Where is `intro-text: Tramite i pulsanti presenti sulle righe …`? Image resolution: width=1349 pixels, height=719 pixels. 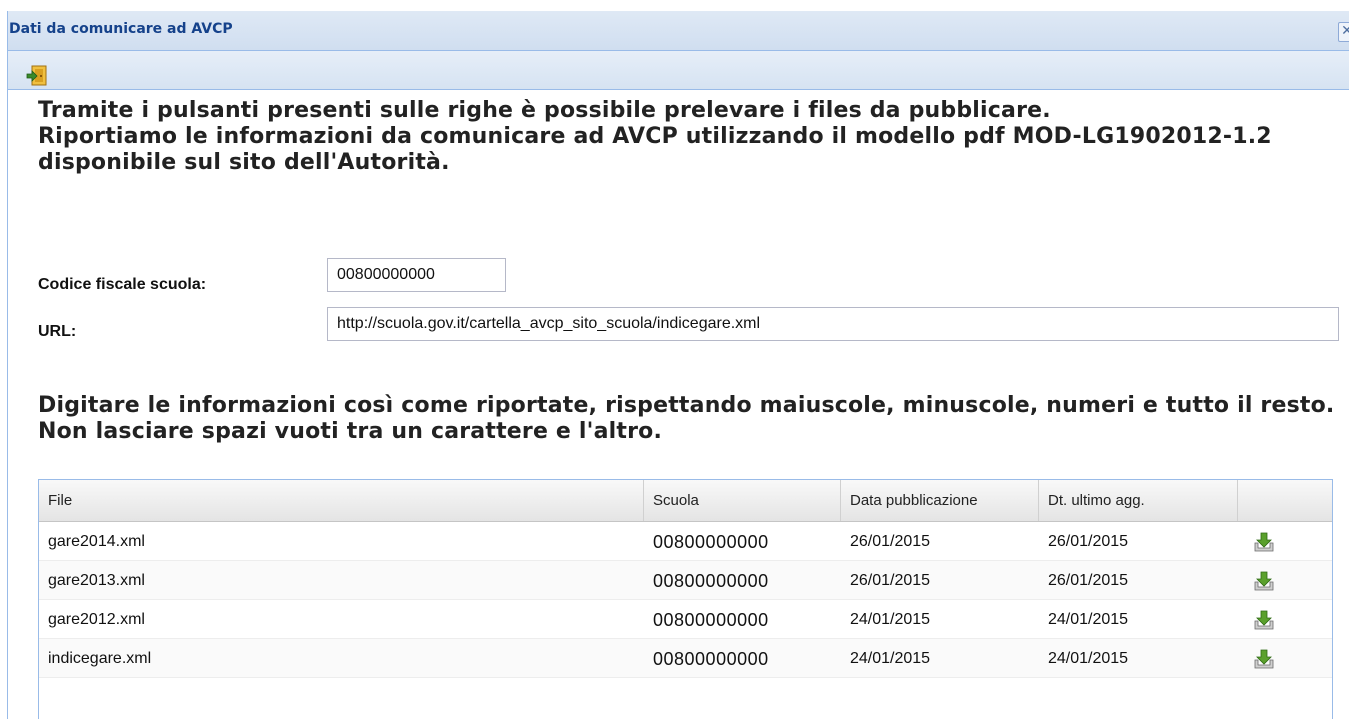
intro-text: Tramite i pulsanti presenti sulle righe … is located at coordinates (688, 137).